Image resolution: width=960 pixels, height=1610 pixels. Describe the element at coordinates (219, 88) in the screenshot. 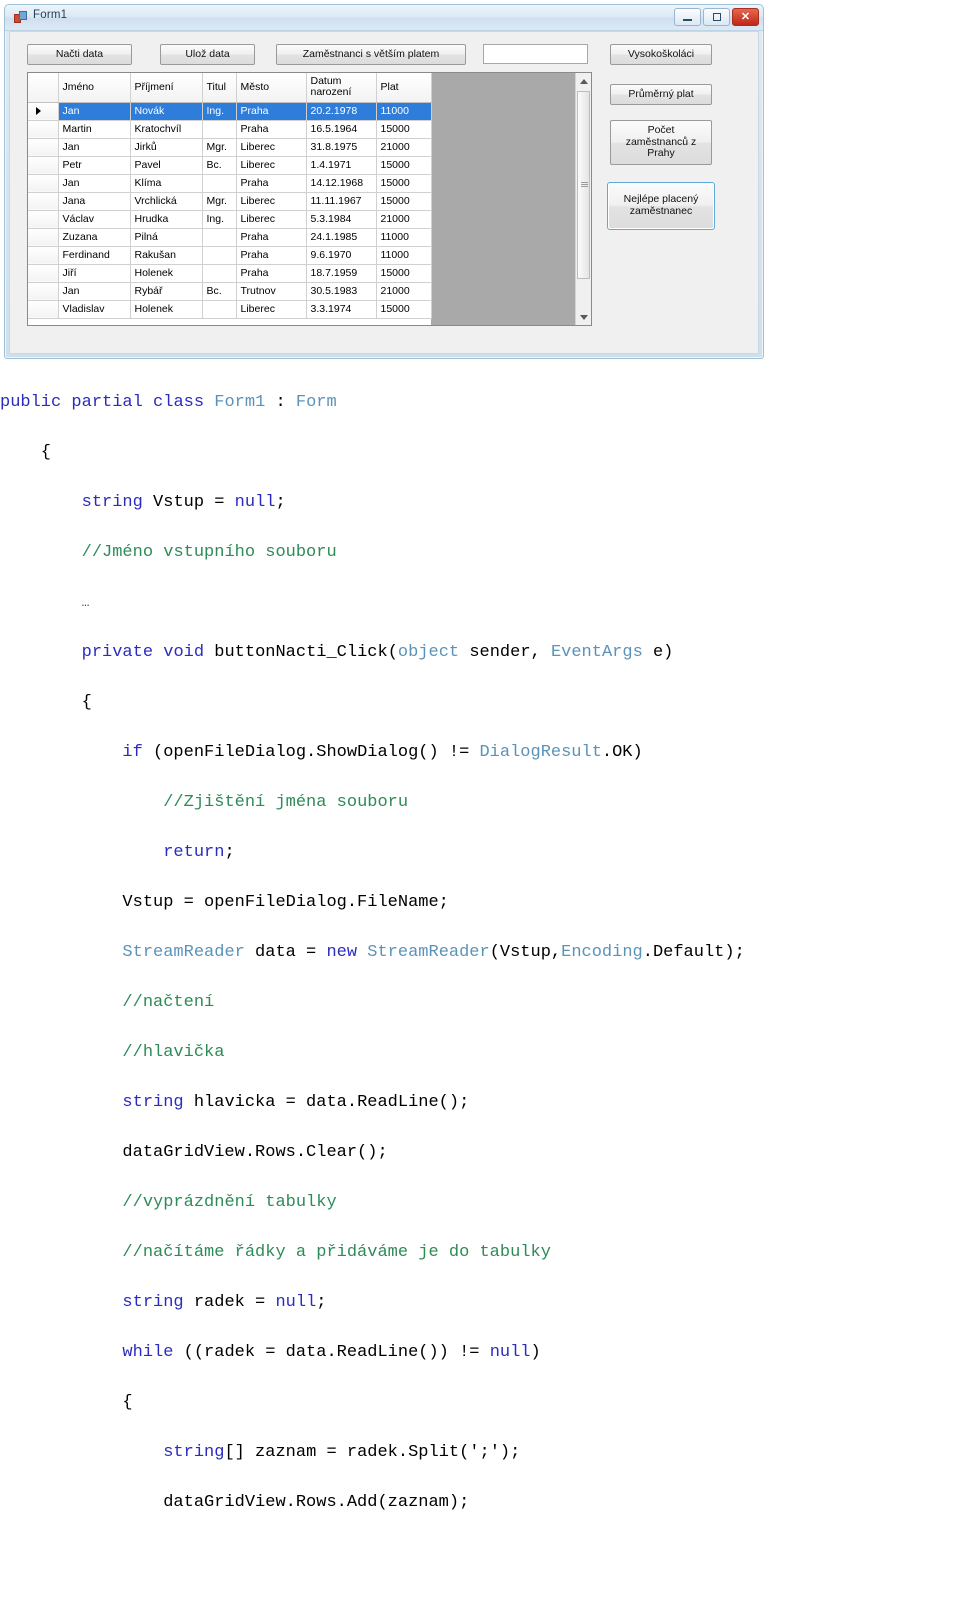

I see `column-header-titul: Titul` at that location.